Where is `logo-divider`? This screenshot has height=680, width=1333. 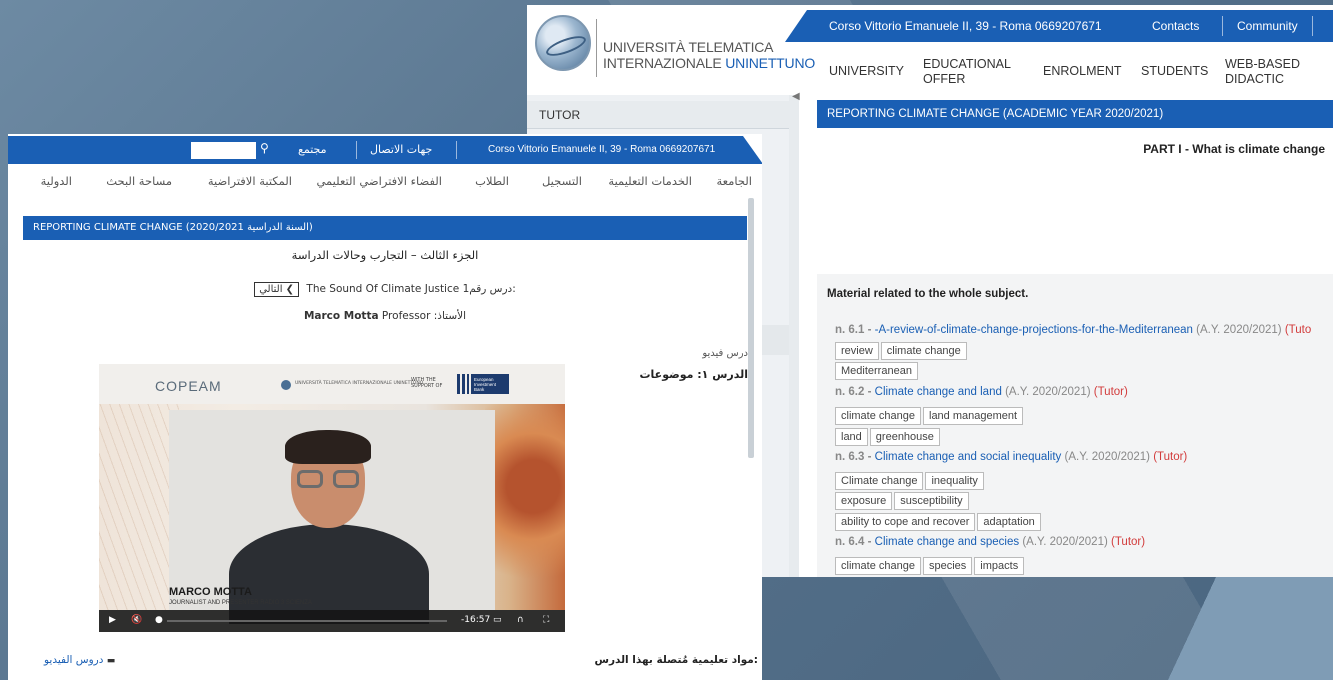 logo-divider is located at coordinates (596, 48).